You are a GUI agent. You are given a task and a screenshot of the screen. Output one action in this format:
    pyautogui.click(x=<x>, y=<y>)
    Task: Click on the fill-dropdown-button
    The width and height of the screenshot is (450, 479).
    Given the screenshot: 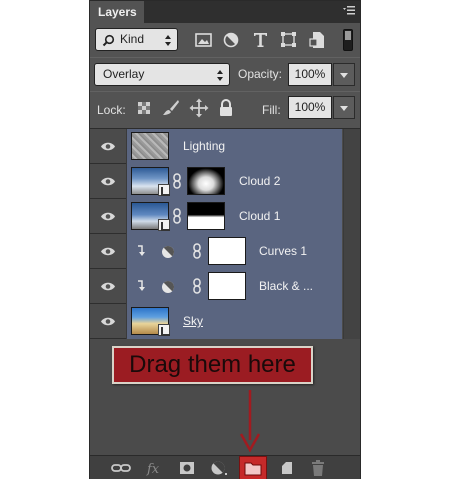 What is the action you would take?
    pyautogui.click(x=344, y=107)
    